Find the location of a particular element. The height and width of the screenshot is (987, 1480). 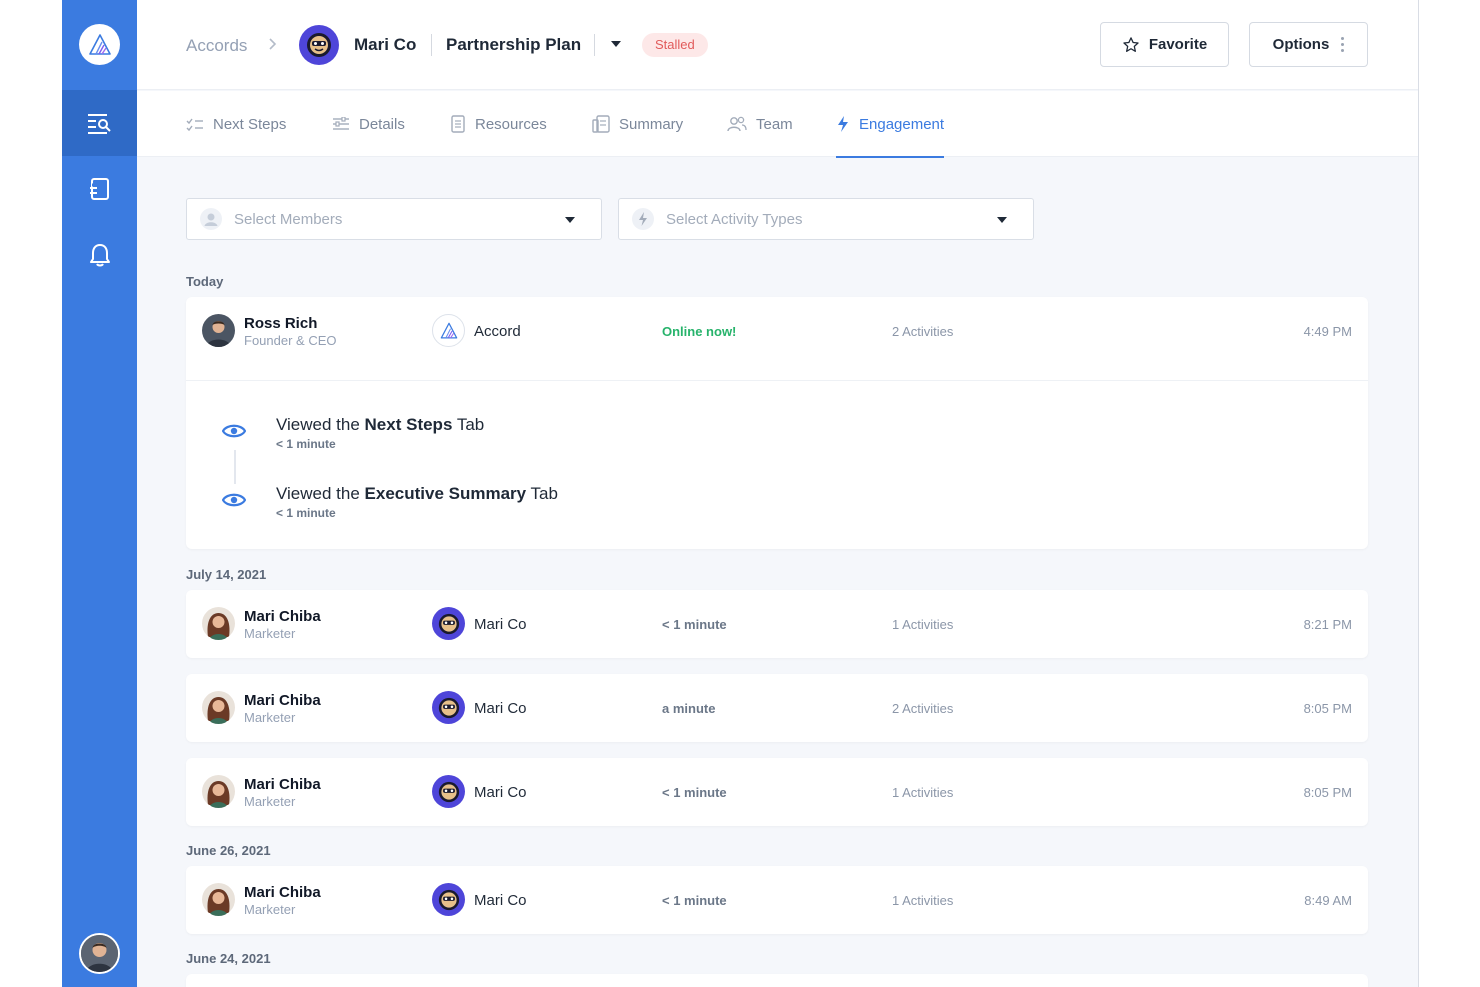

user-name: Ross Rich is located at coordinates (281, 323).